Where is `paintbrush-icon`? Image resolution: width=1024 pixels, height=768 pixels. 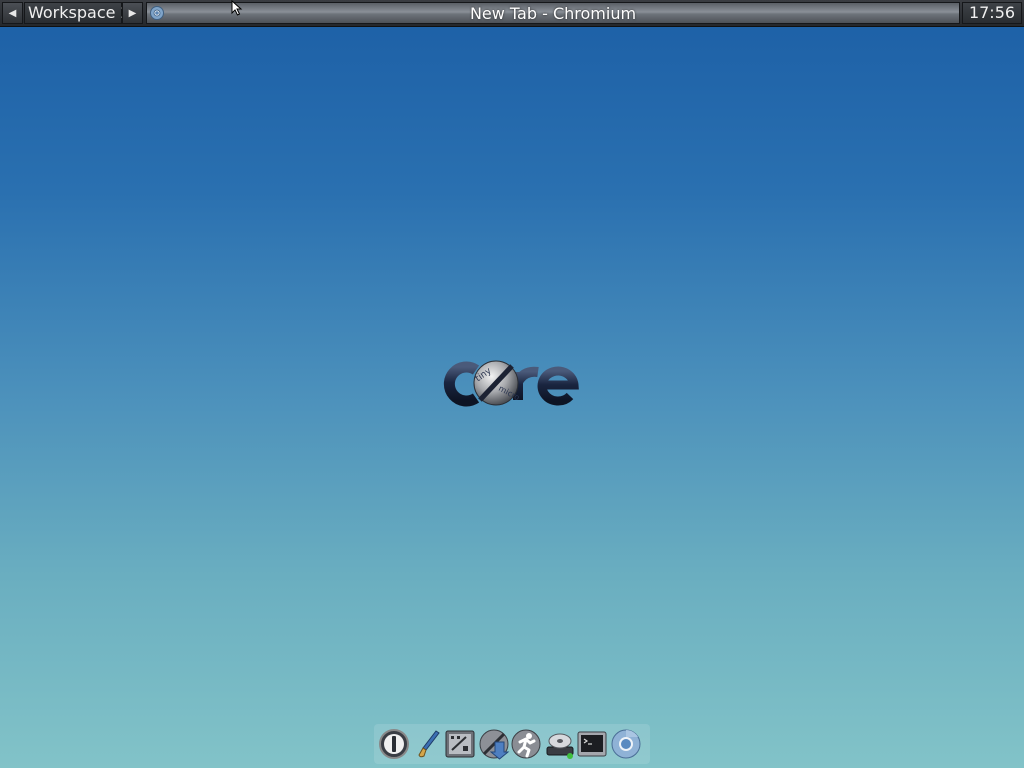 paintbrush-icon is located at coordinates (428, 744).